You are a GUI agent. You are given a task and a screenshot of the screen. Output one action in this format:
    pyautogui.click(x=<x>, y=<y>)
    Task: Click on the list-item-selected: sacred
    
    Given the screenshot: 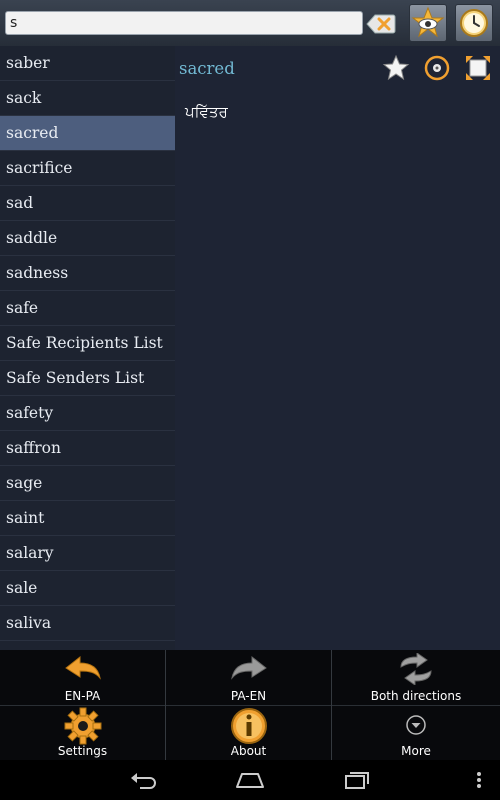 What is the action you would take?
    pyautogui.click(x=87, y=133)
    